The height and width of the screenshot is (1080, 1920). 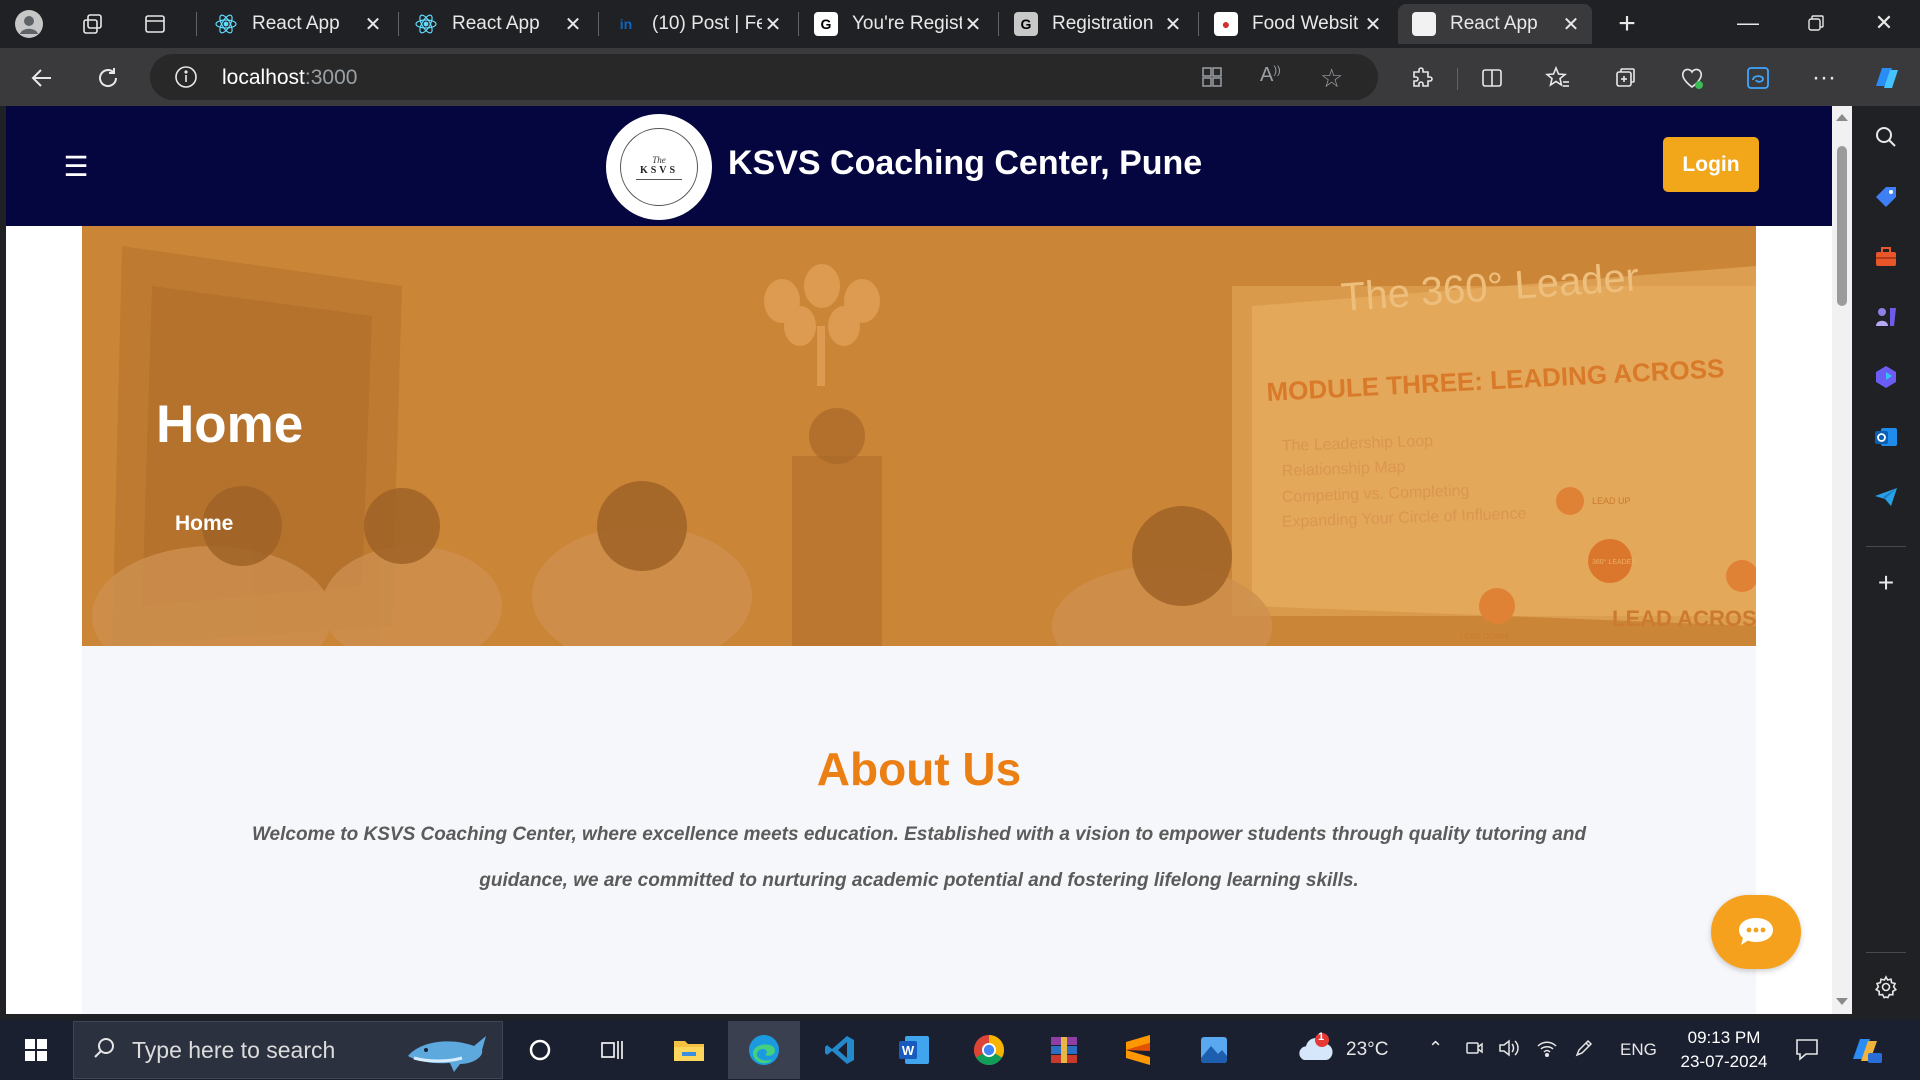 I want to click on task-view-icon, so click(x=612, y=1050).